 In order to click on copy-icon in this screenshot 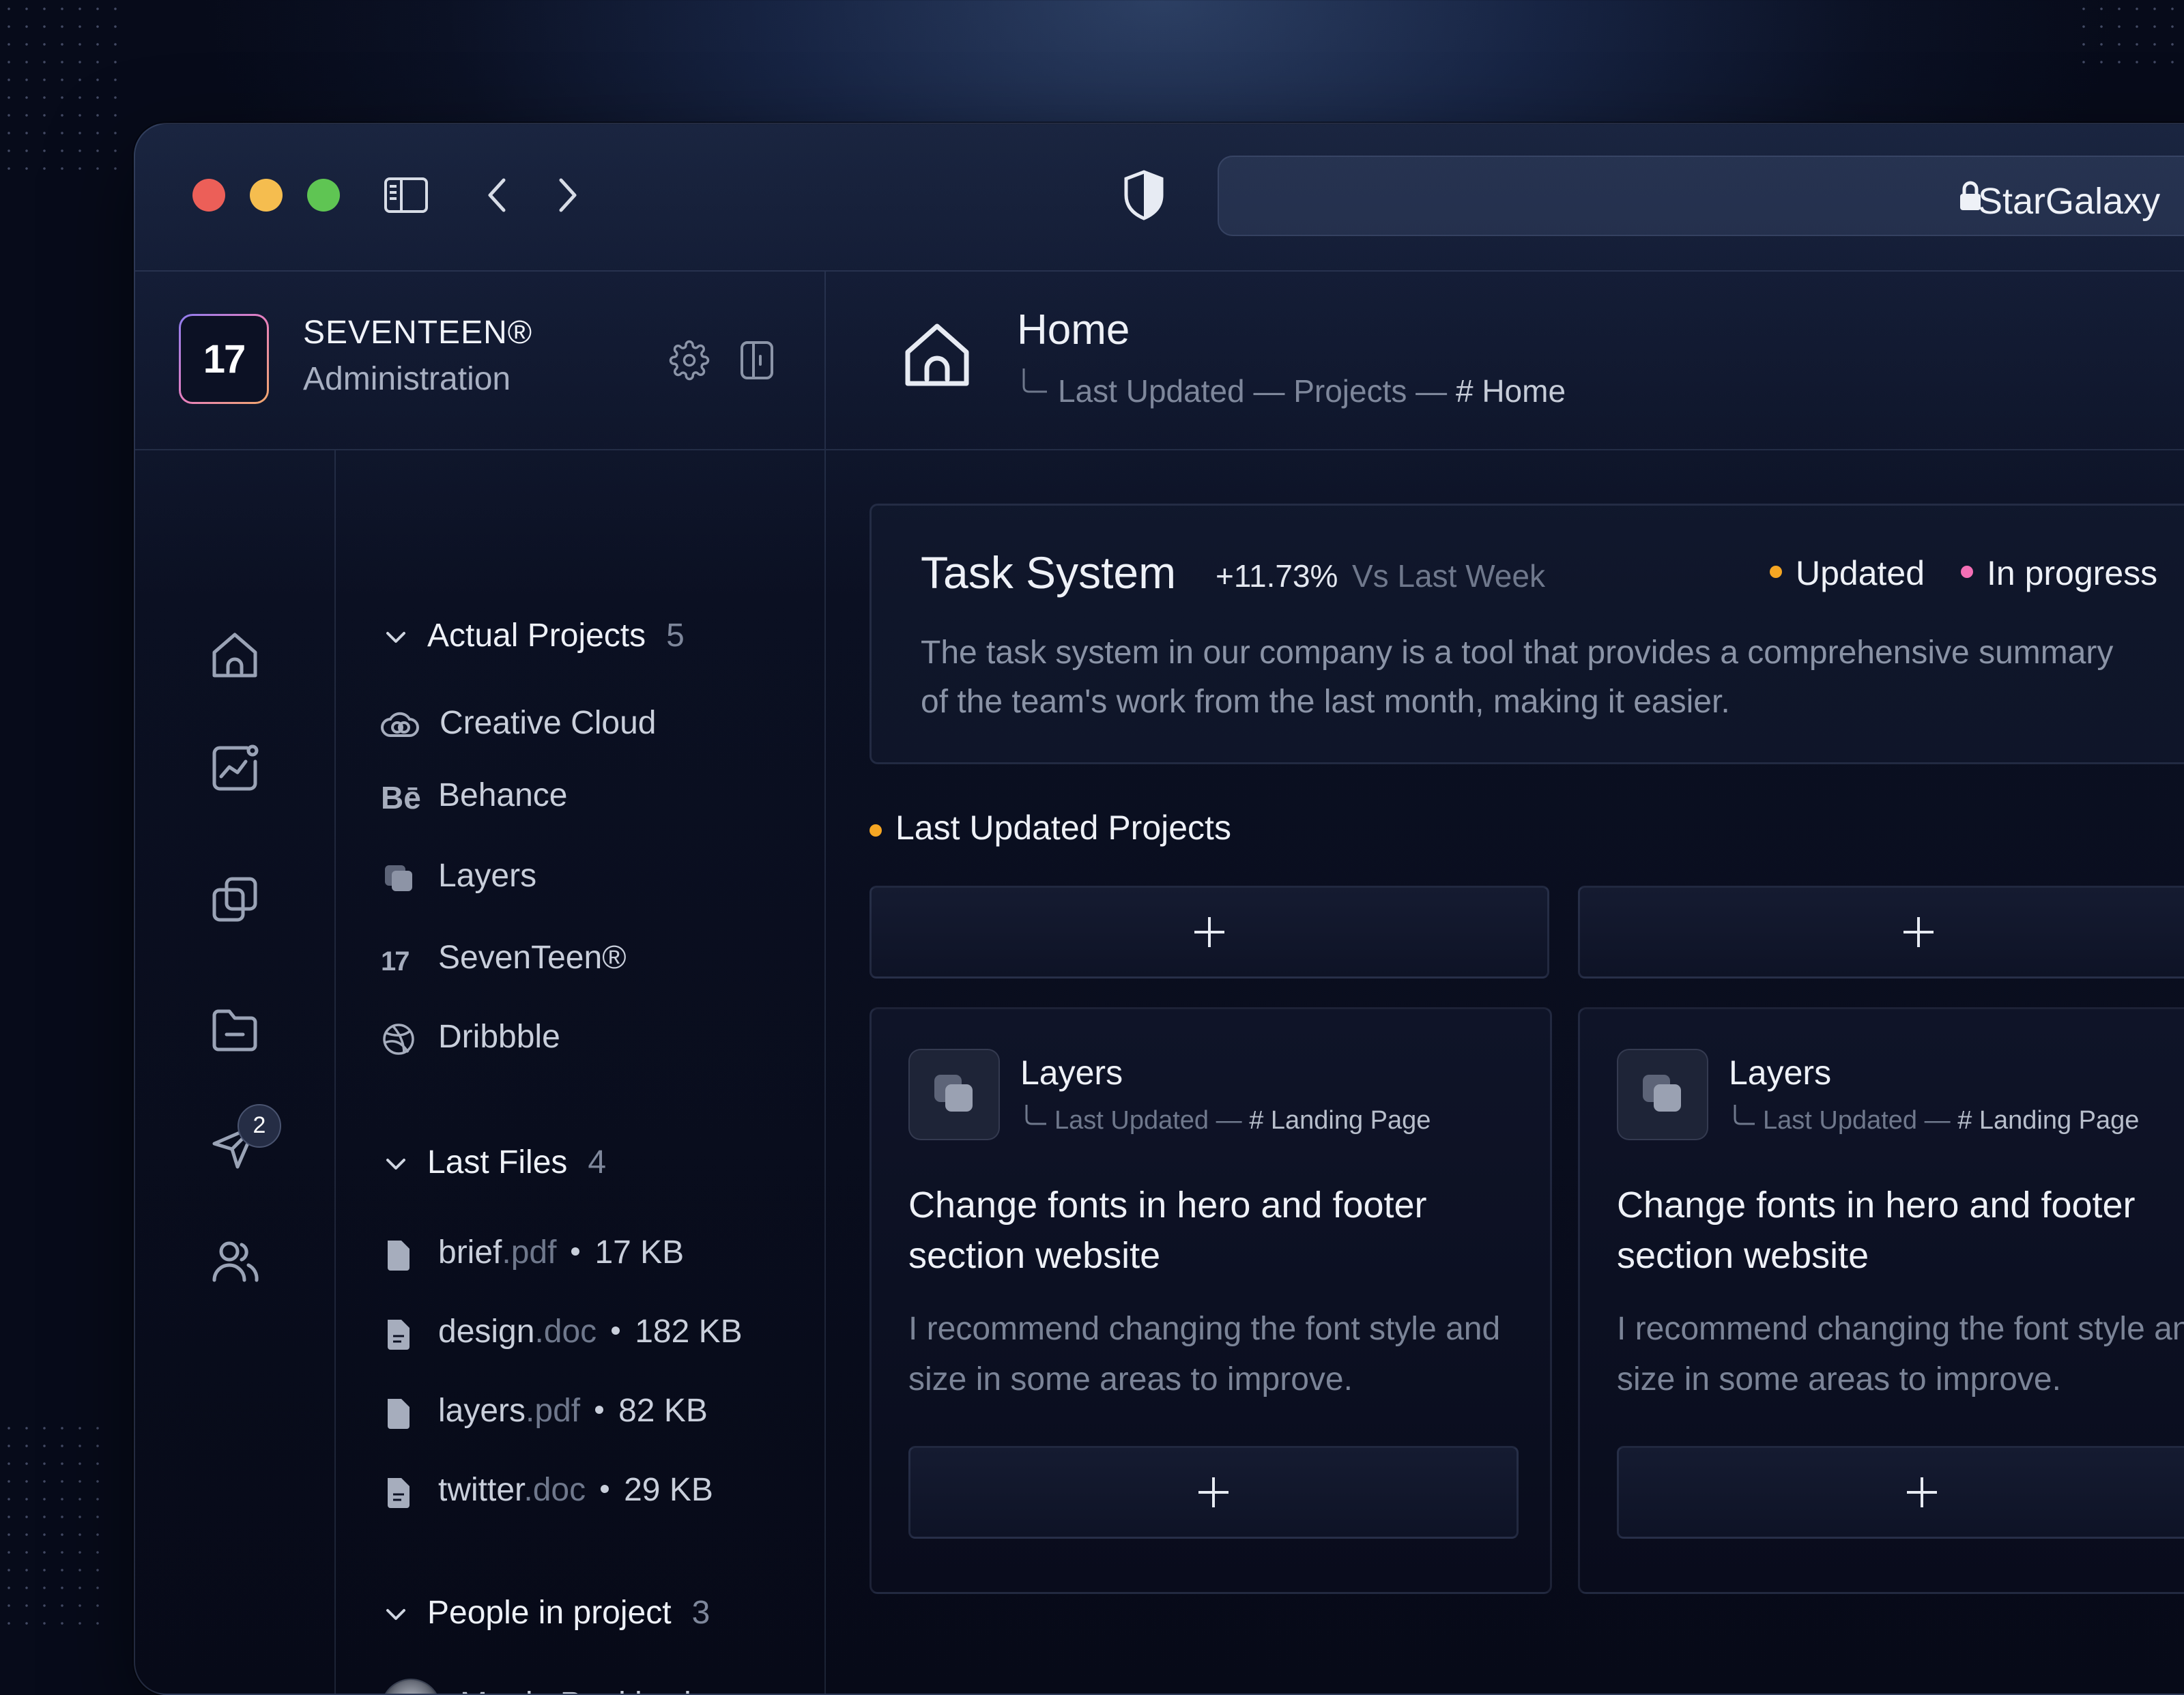, I will do `click(234, 899)`.